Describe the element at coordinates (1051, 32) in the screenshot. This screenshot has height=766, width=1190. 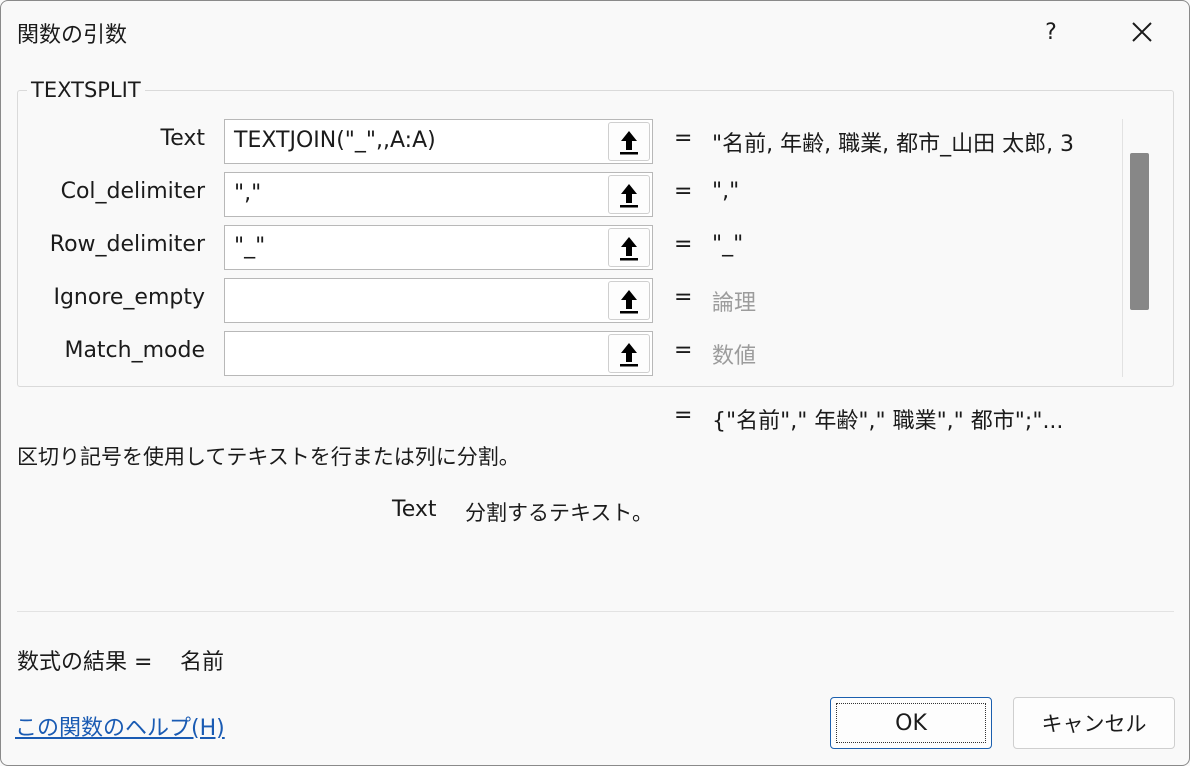
I see `help-button: ?` at that location.